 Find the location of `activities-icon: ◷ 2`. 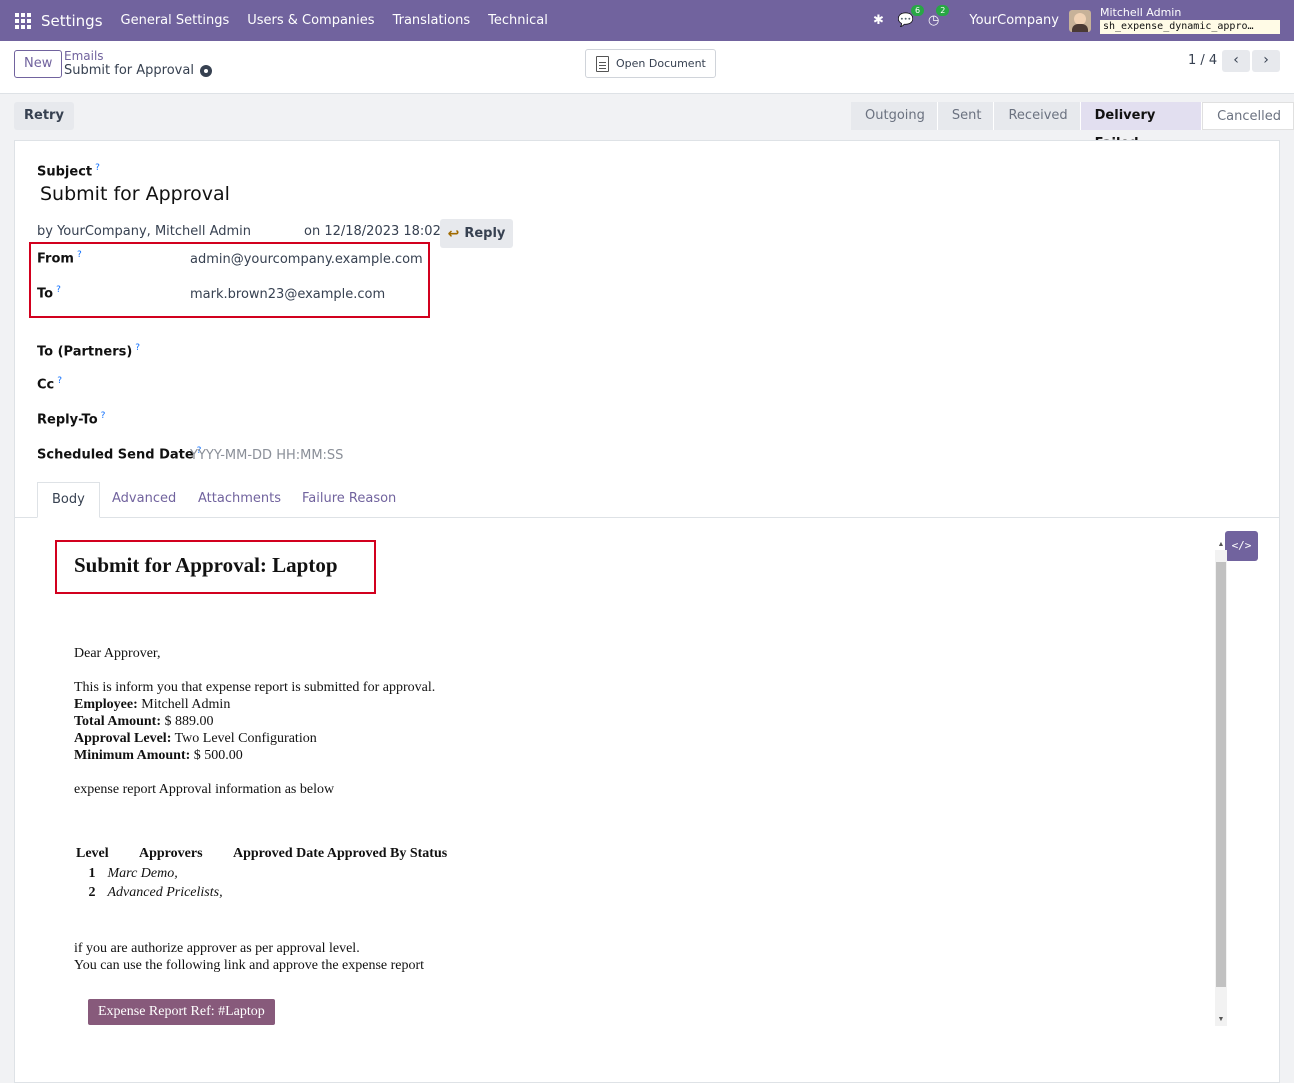

activities-icon: ◷ 2 is located at coordinates (939, 16).